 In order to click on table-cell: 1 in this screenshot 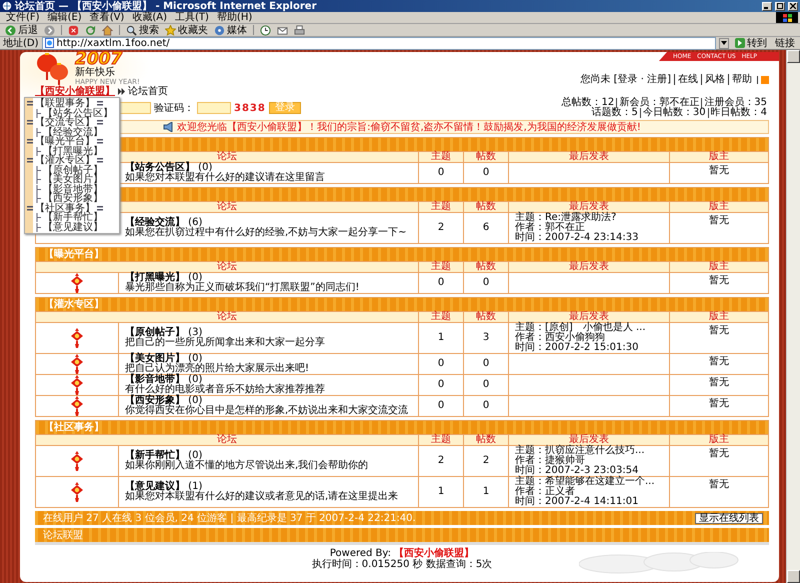, I will do `click(486, 492)`.